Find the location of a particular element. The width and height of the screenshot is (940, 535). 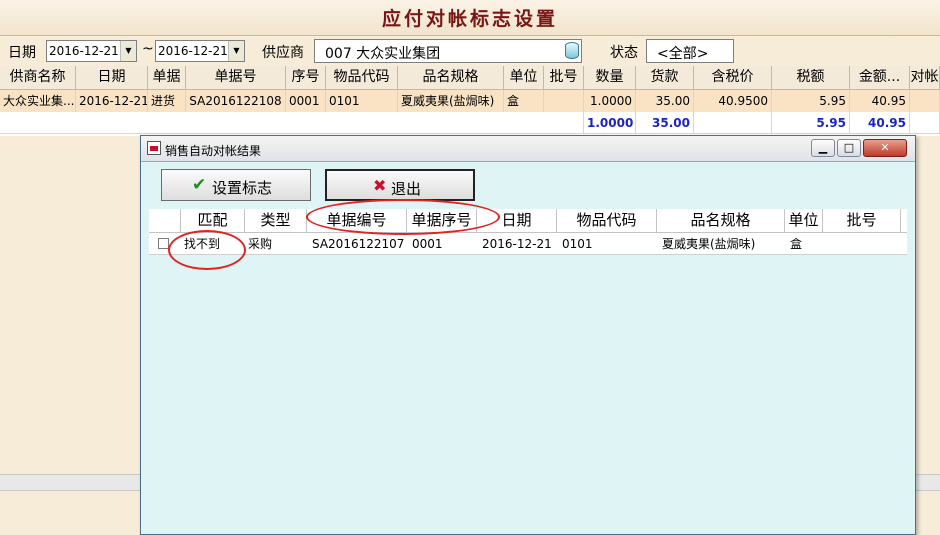

cell-price: 40.9500 is located at coordinates (733, 101).